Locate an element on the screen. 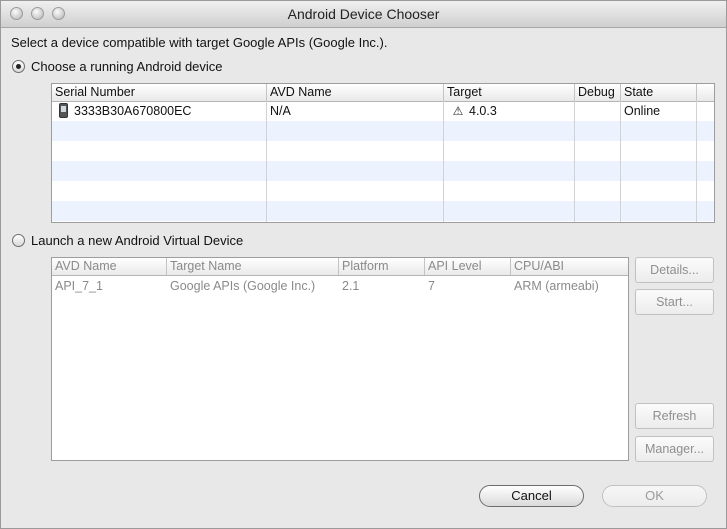 This screenshot has height=529, width=727. running-device-option: Choose a running Android device is located at coordinates (117, 66).